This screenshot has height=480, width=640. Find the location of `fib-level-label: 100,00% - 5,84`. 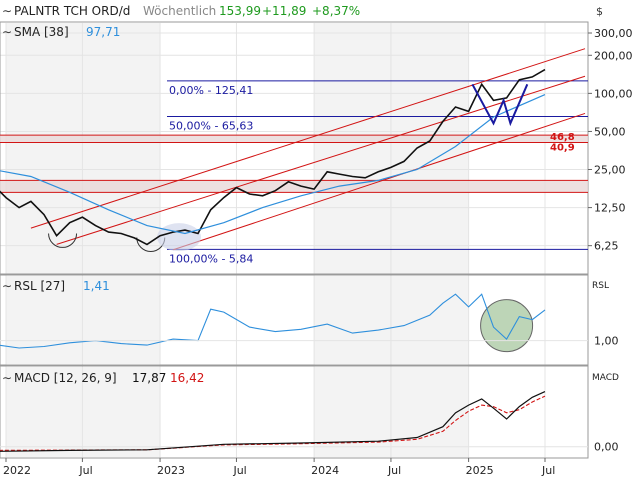

fib-level-label: 100,00% - 5,84 is located at coordinates (211, 258).